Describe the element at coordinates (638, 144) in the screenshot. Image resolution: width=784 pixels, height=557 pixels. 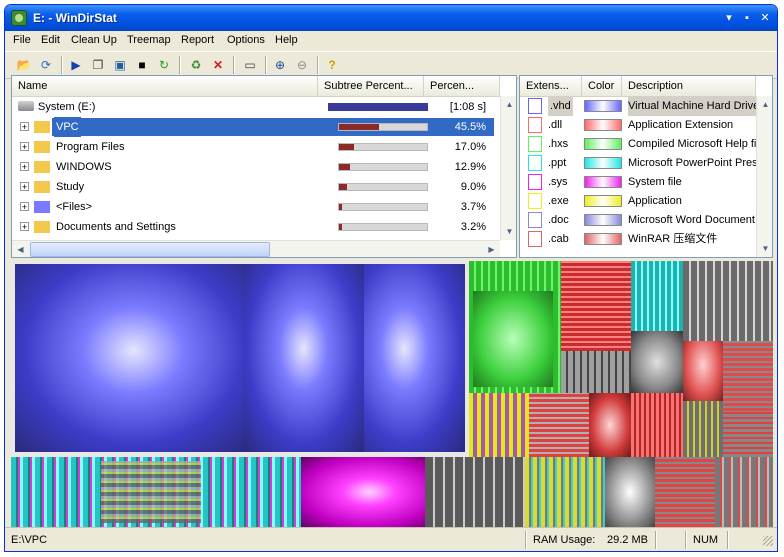
I see `extension-row: .hxs Compiled Microsoft Help fil` at that location.